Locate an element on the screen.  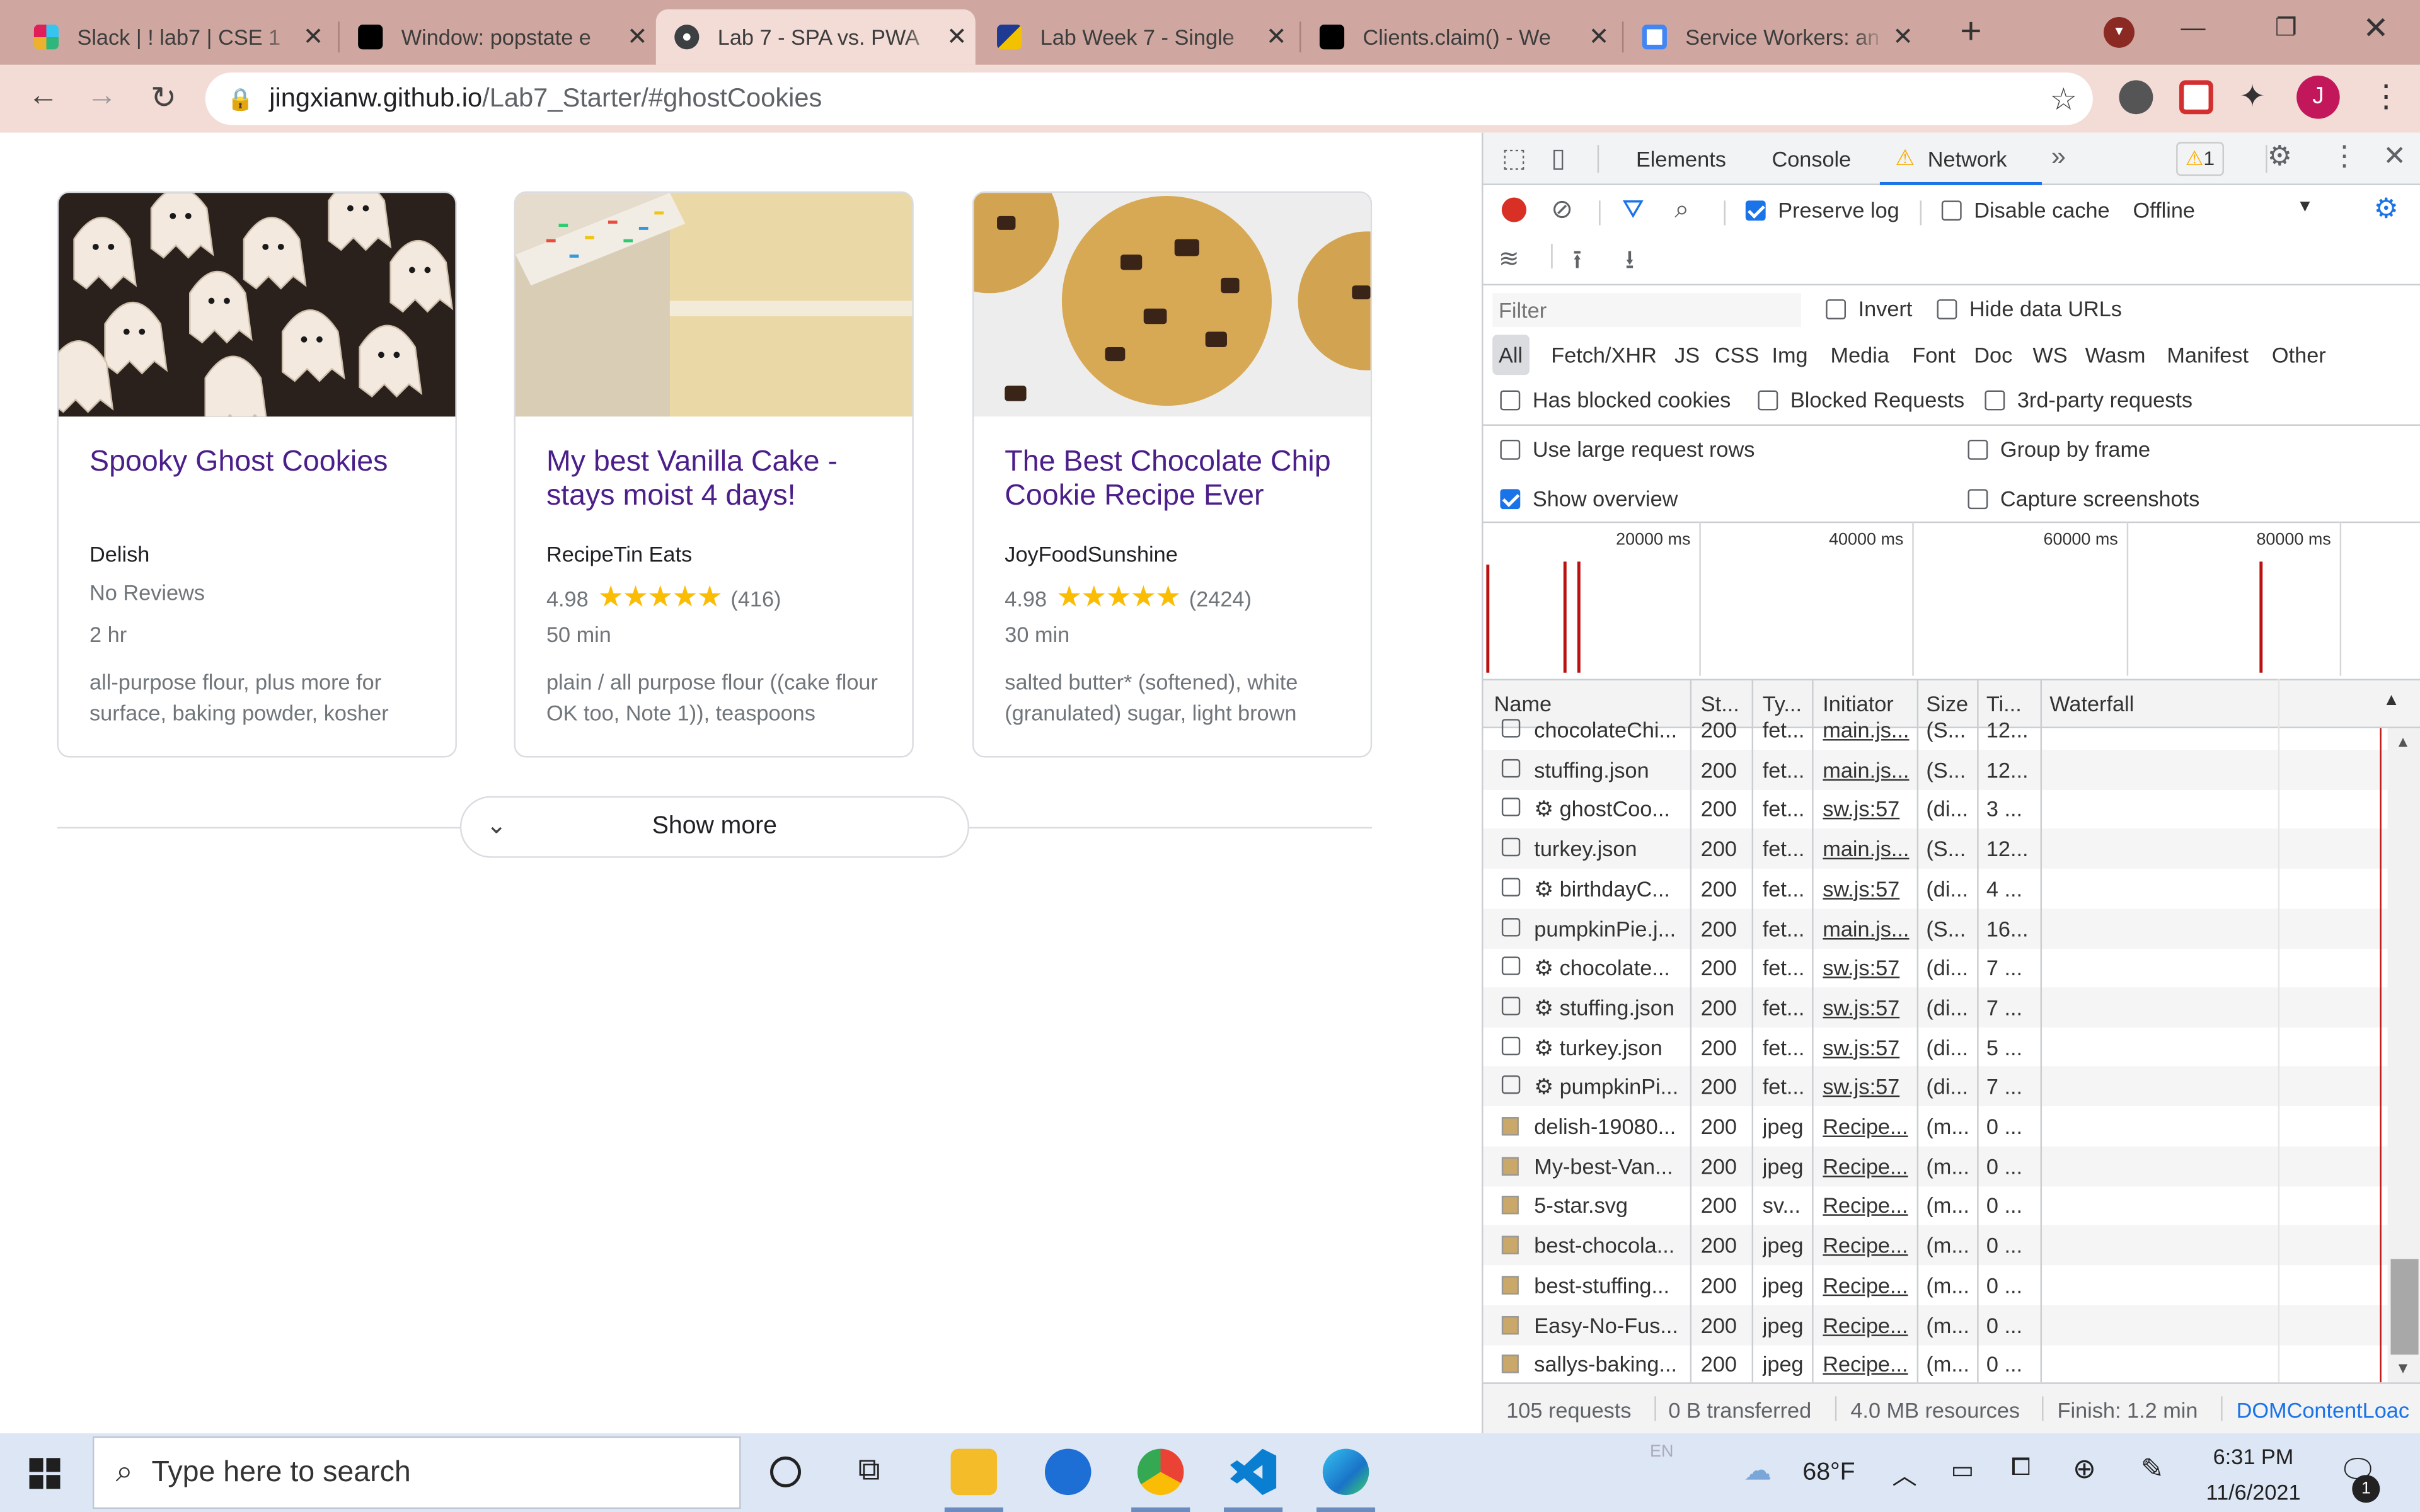
has-blocked-cookies-checkbox: Has blocked cookies is located at coordinates (1616, 399).